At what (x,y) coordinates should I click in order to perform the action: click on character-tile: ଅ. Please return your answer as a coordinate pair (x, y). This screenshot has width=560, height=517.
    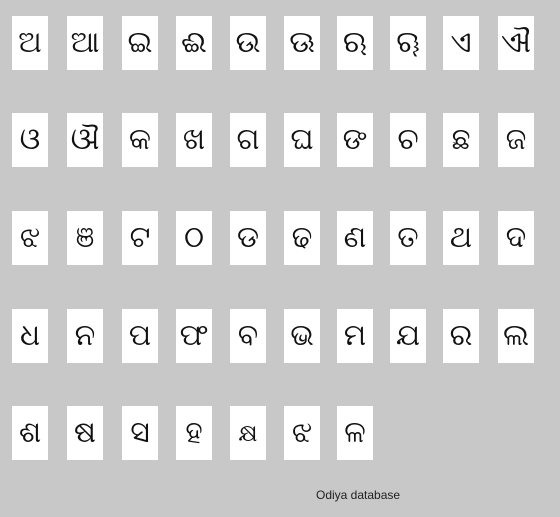
    Looking at the image, I should click on (30, 43).